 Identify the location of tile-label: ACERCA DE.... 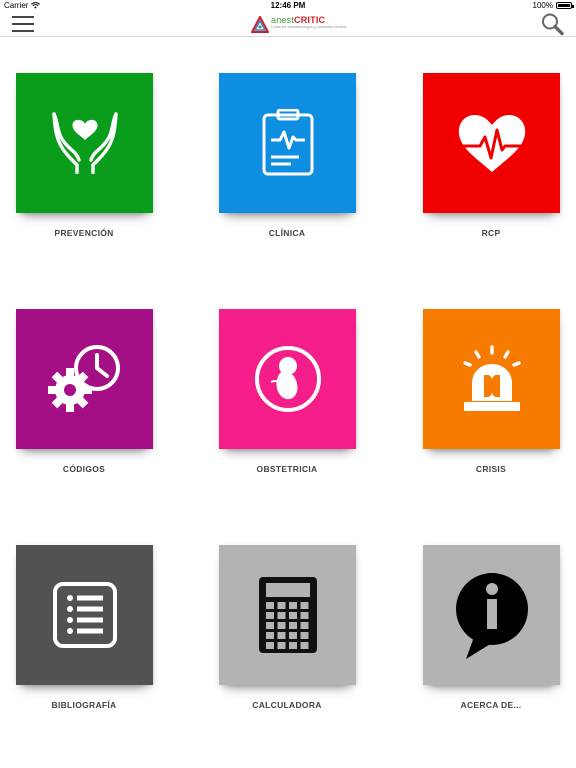
(491, 705).